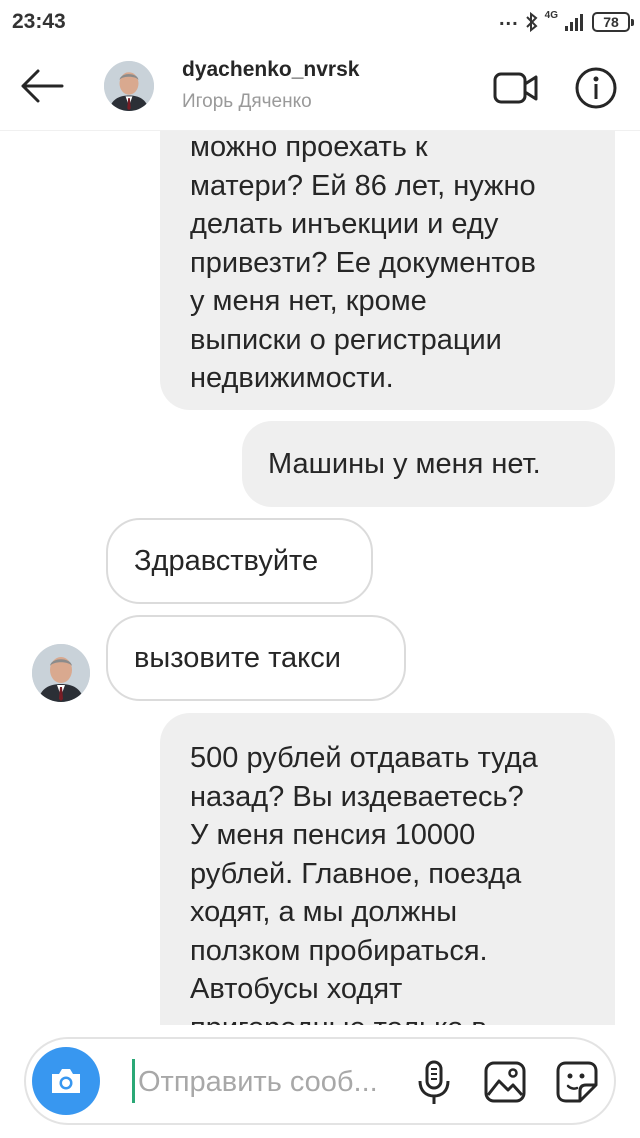  I want to click on camera-button, so click(66, 1081).